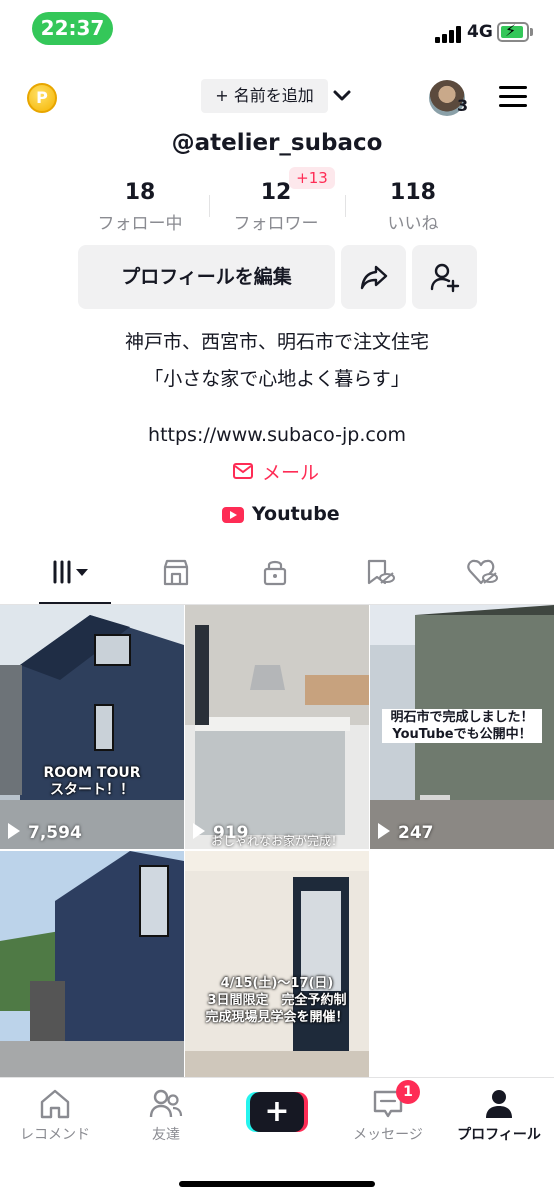 The width and height of the screenshot is (554, 1200). I want to click on following-label: フォロー中, so click(140, 224).